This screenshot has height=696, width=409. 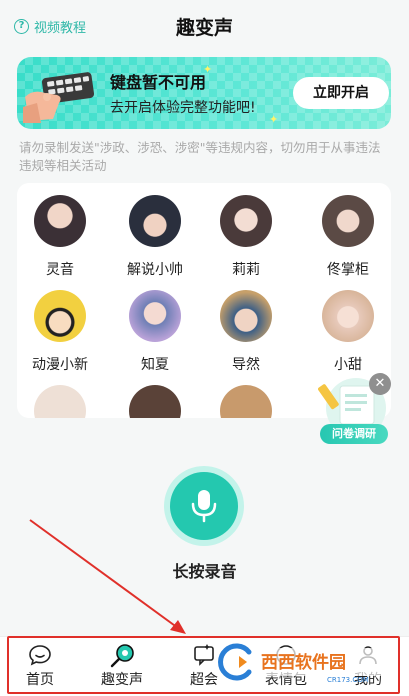 I want to click on annotation-highlight-box, so click(x=203, y=665).